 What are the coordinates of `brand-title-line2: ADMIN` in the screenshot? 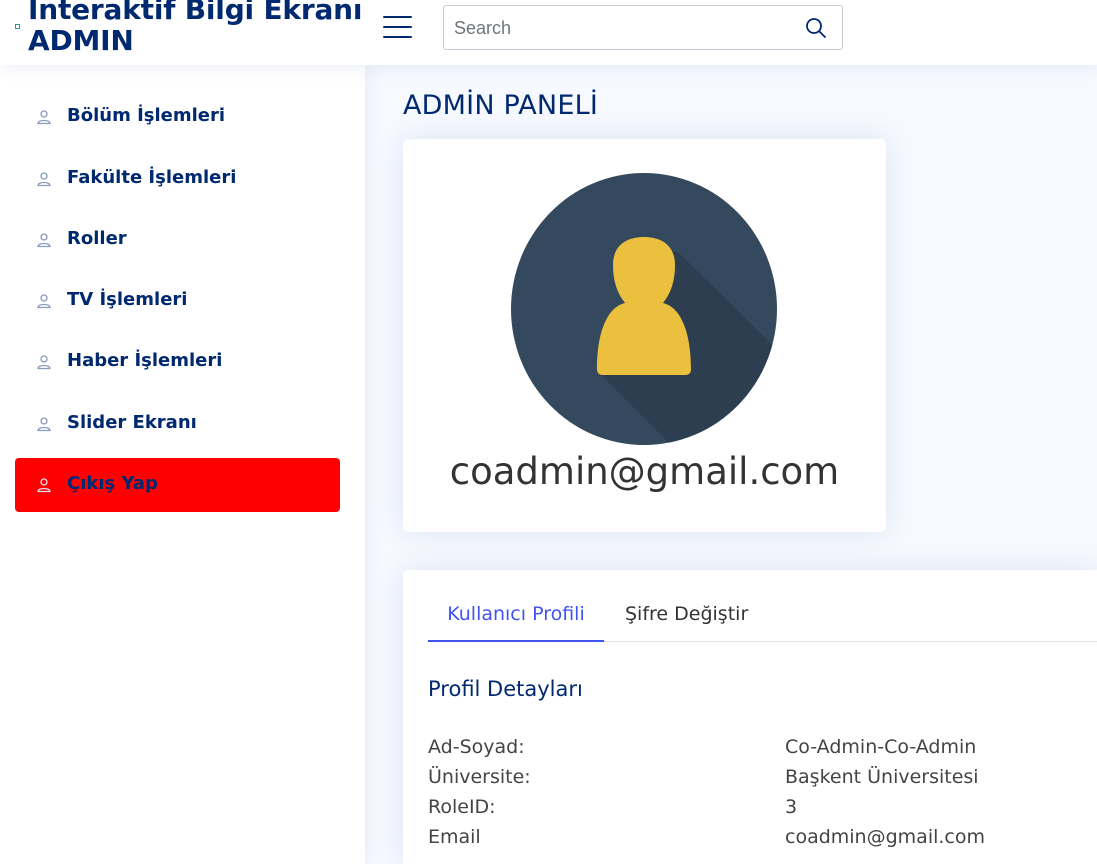 It's located at (81, 40).